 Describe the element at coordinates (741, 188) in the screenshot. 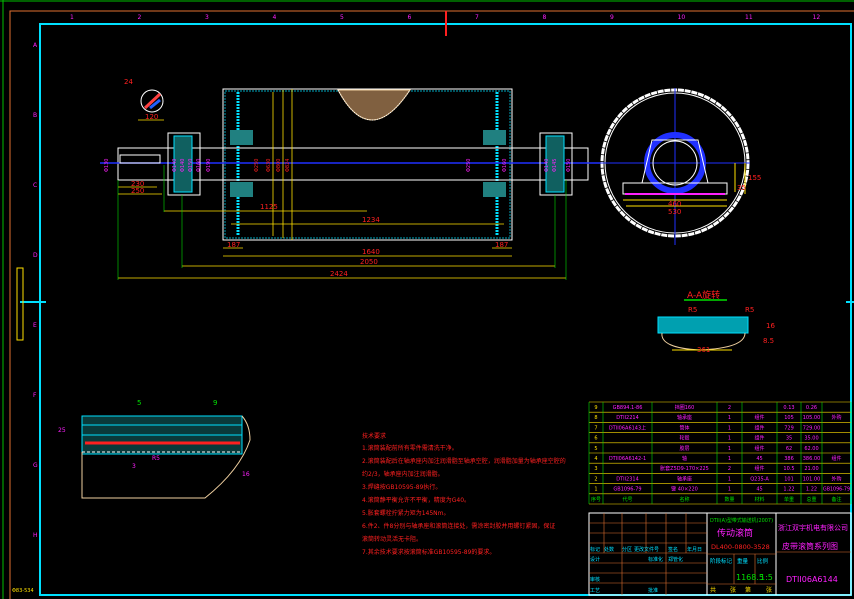

I see `dim-base-height: 35` at that location.